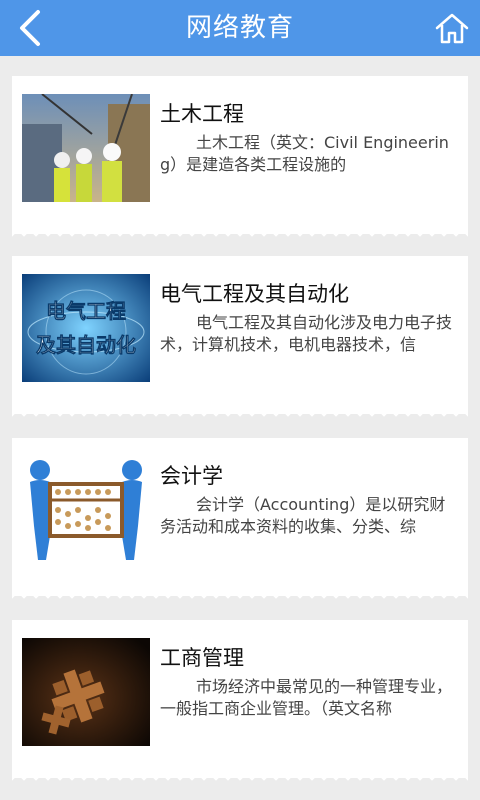 This screenshot has height=800, width=480. I want to click on course-description: 电气工程及其自动化涉及电力电子技术，计算机技术，电机电器技术，信, so click(306, 333).